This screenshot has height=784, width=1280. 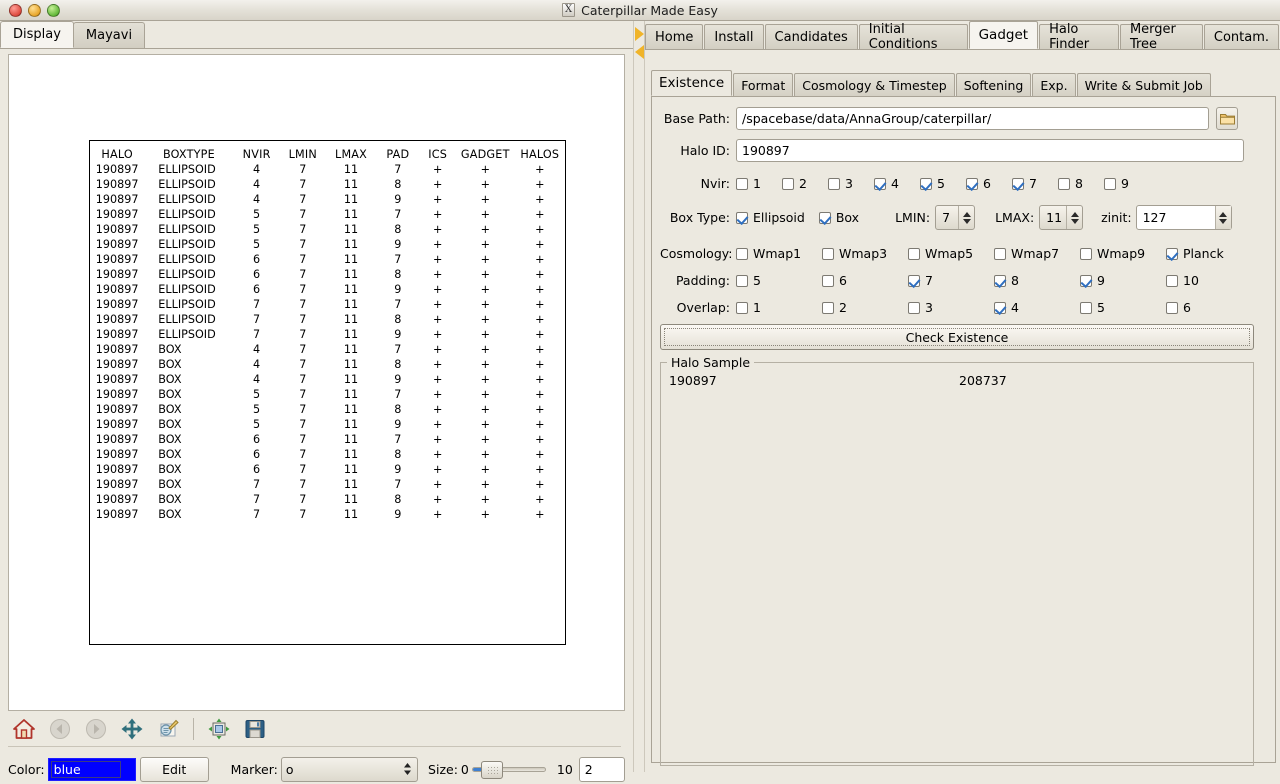 I want to click on halo-id-input: 190897, so click(x=990, y=150).